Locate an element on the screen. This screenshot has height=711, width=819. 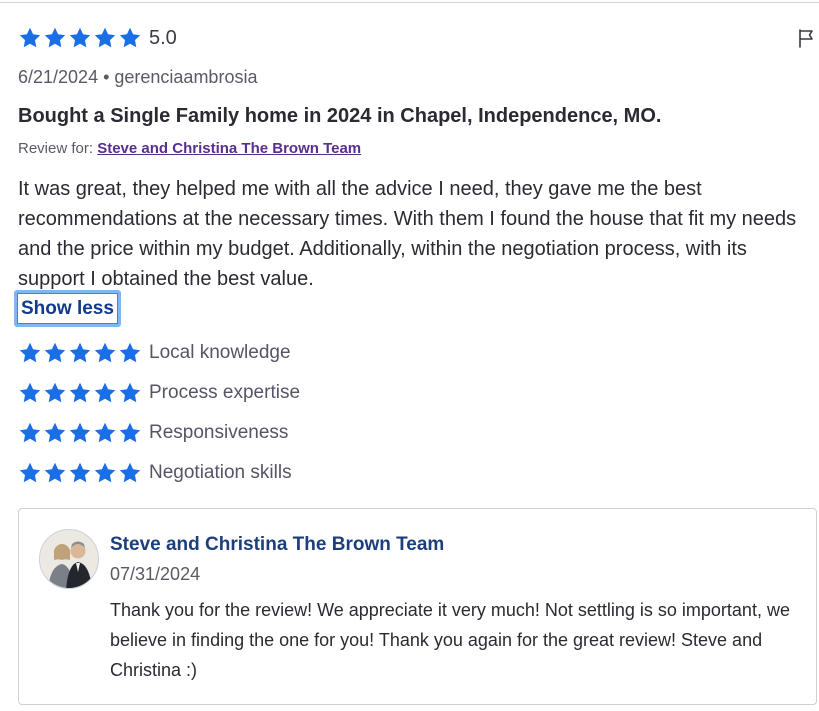
category-rating-local-knowledge: Local knowledge is located at coordinates (154, 353).